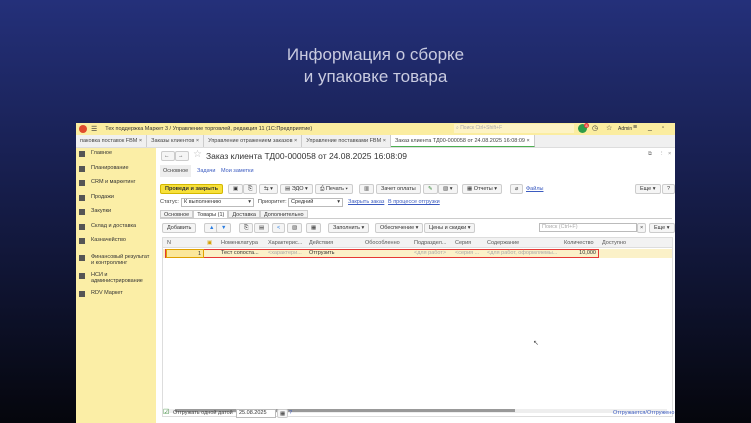 The image size is (751, 423). Describe the element at coordinates (224, 228) in the screenshot. I see `move-down-icon: ▼` at that location.